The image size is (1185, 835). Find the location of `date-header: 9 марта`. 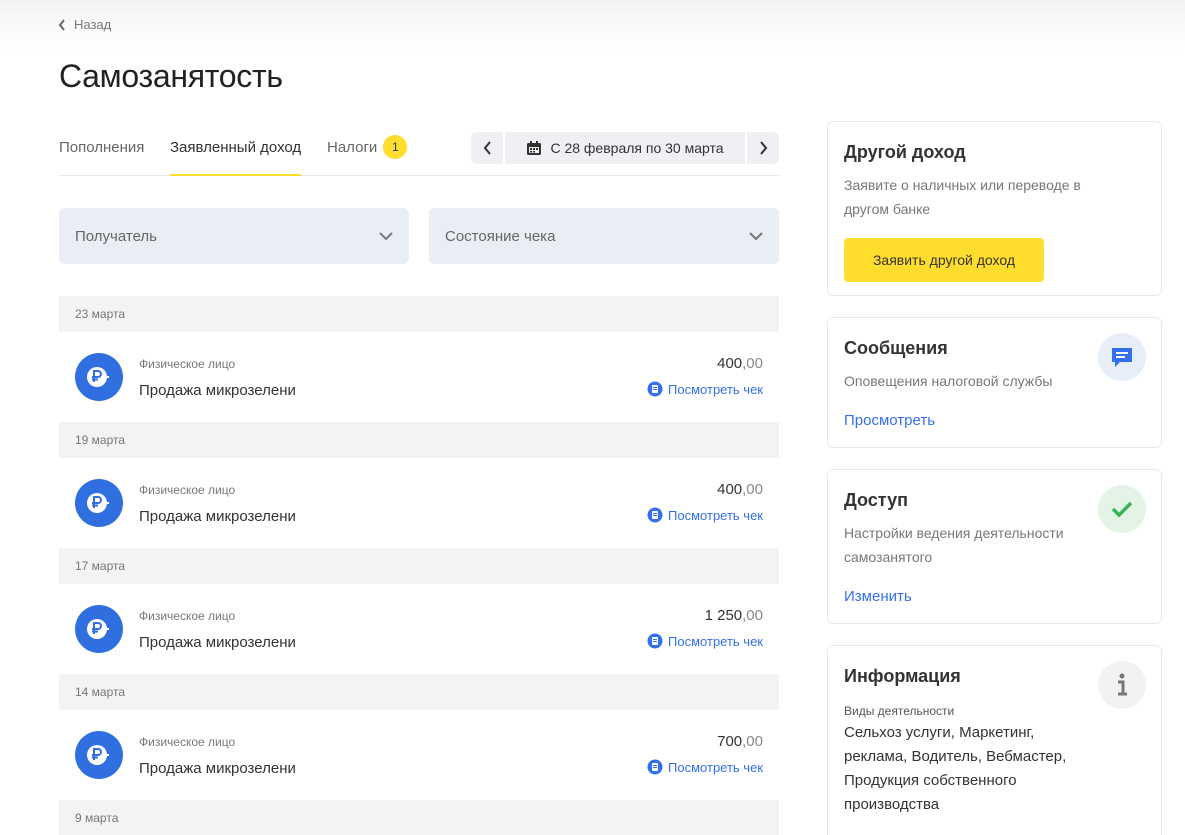

date-header: 9 марта is located at coordinates (419, 817).